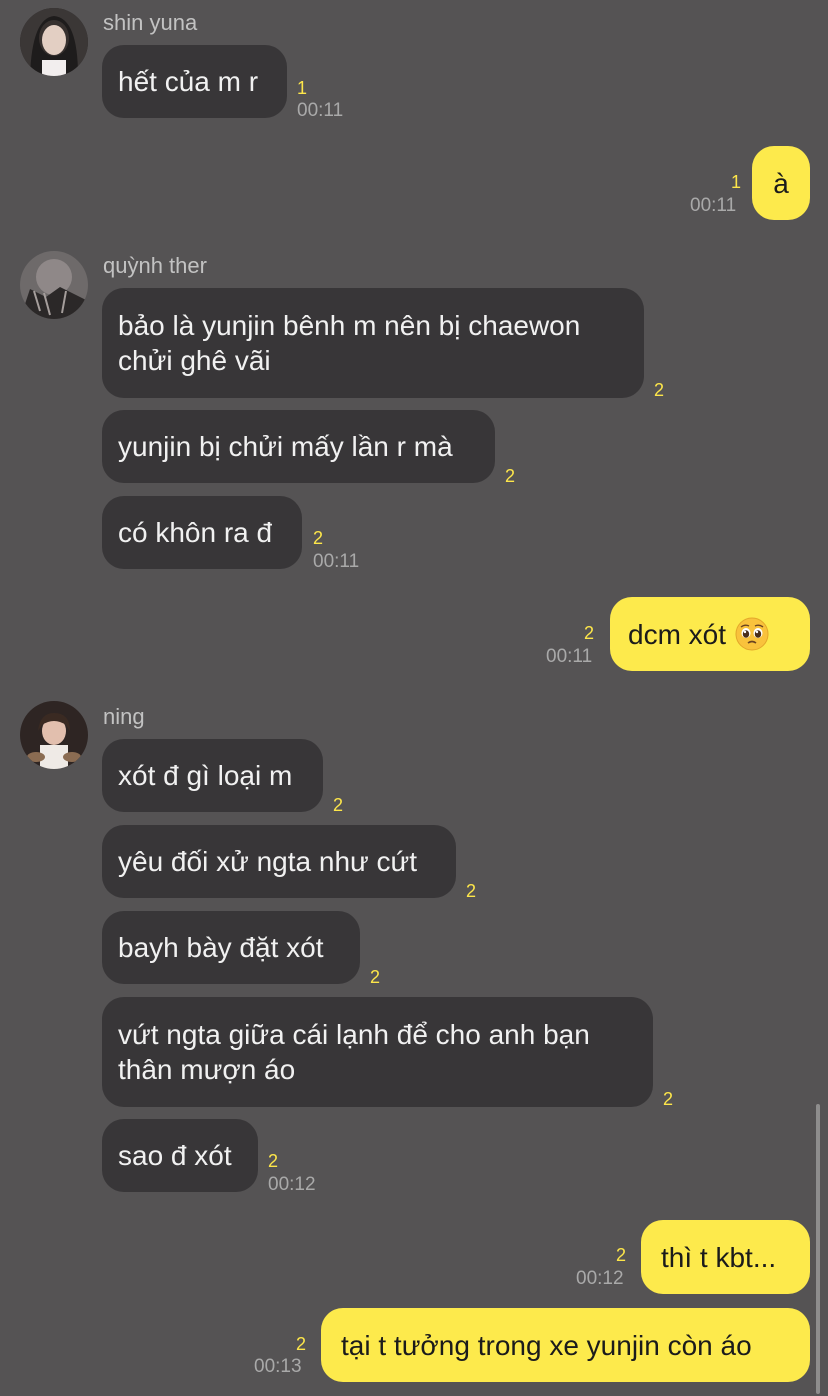  I want to click on message-bubble: hết của m r, so click(194, 81).